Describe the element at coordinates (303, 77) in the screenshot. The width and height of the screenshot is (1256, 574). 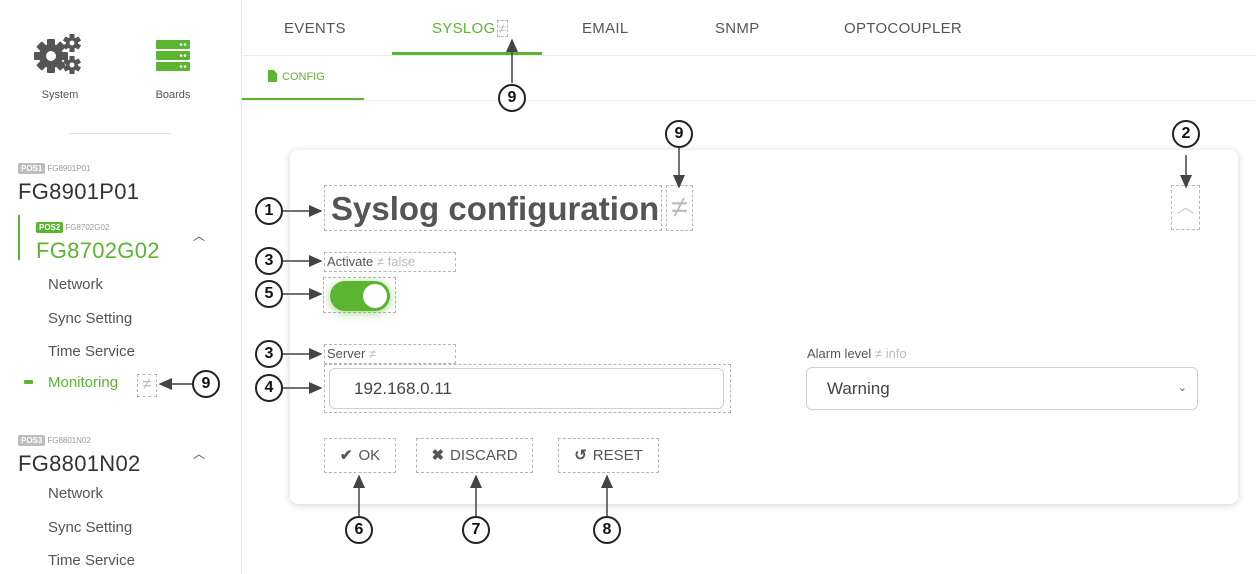
I see `subtab-config-label: CONFIG` at that location.